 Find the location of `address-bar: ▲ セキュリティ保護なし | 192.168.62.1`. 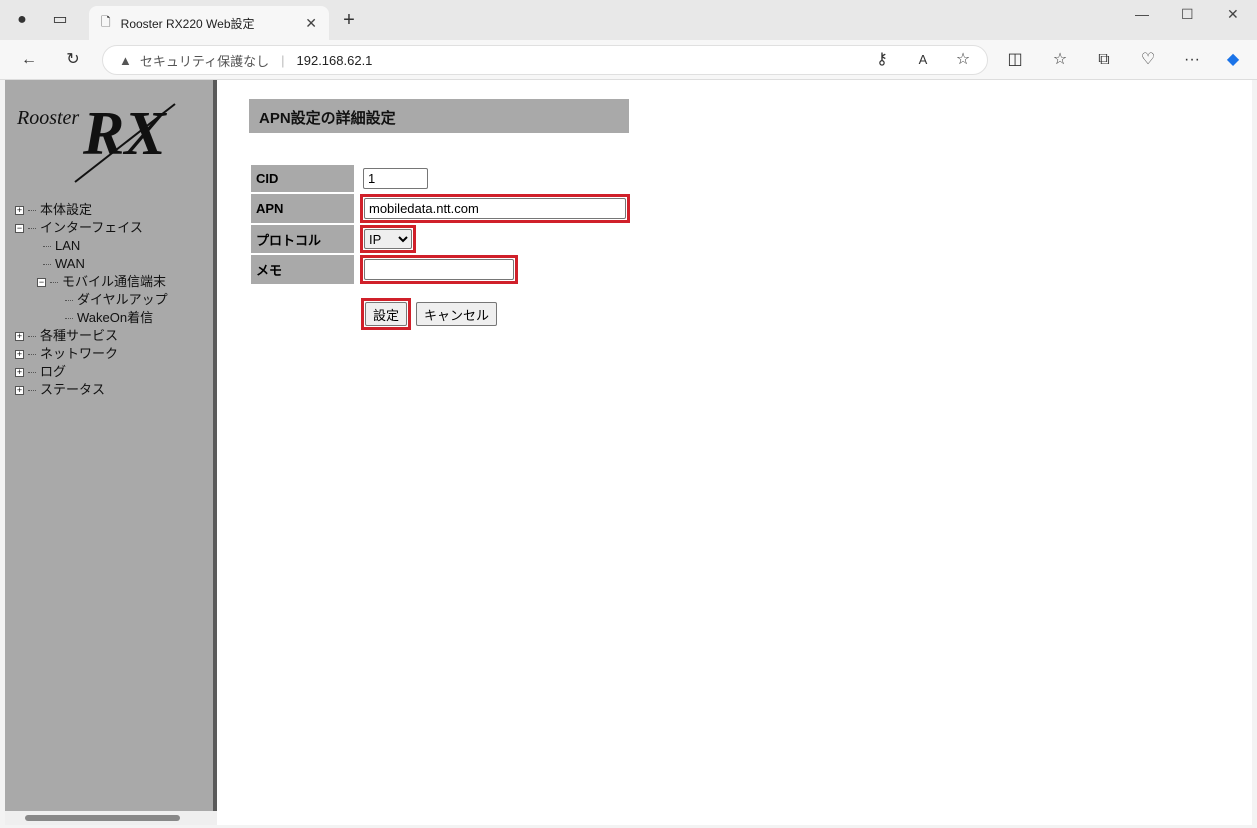

address-bar: ▲ セキュリティ保護なし | 192.168.62.1 is located at coordinates (545, 60).